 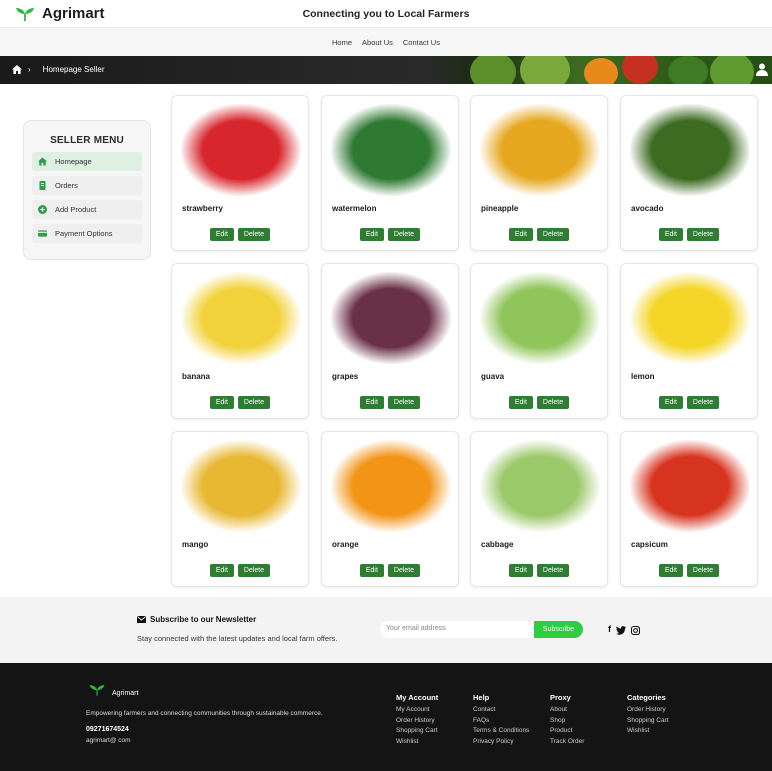 What do you see at coordinates (125, 693) in the screenshot?
I see `footer-brand-name: Agrimart` at bounding box center [125, 693].